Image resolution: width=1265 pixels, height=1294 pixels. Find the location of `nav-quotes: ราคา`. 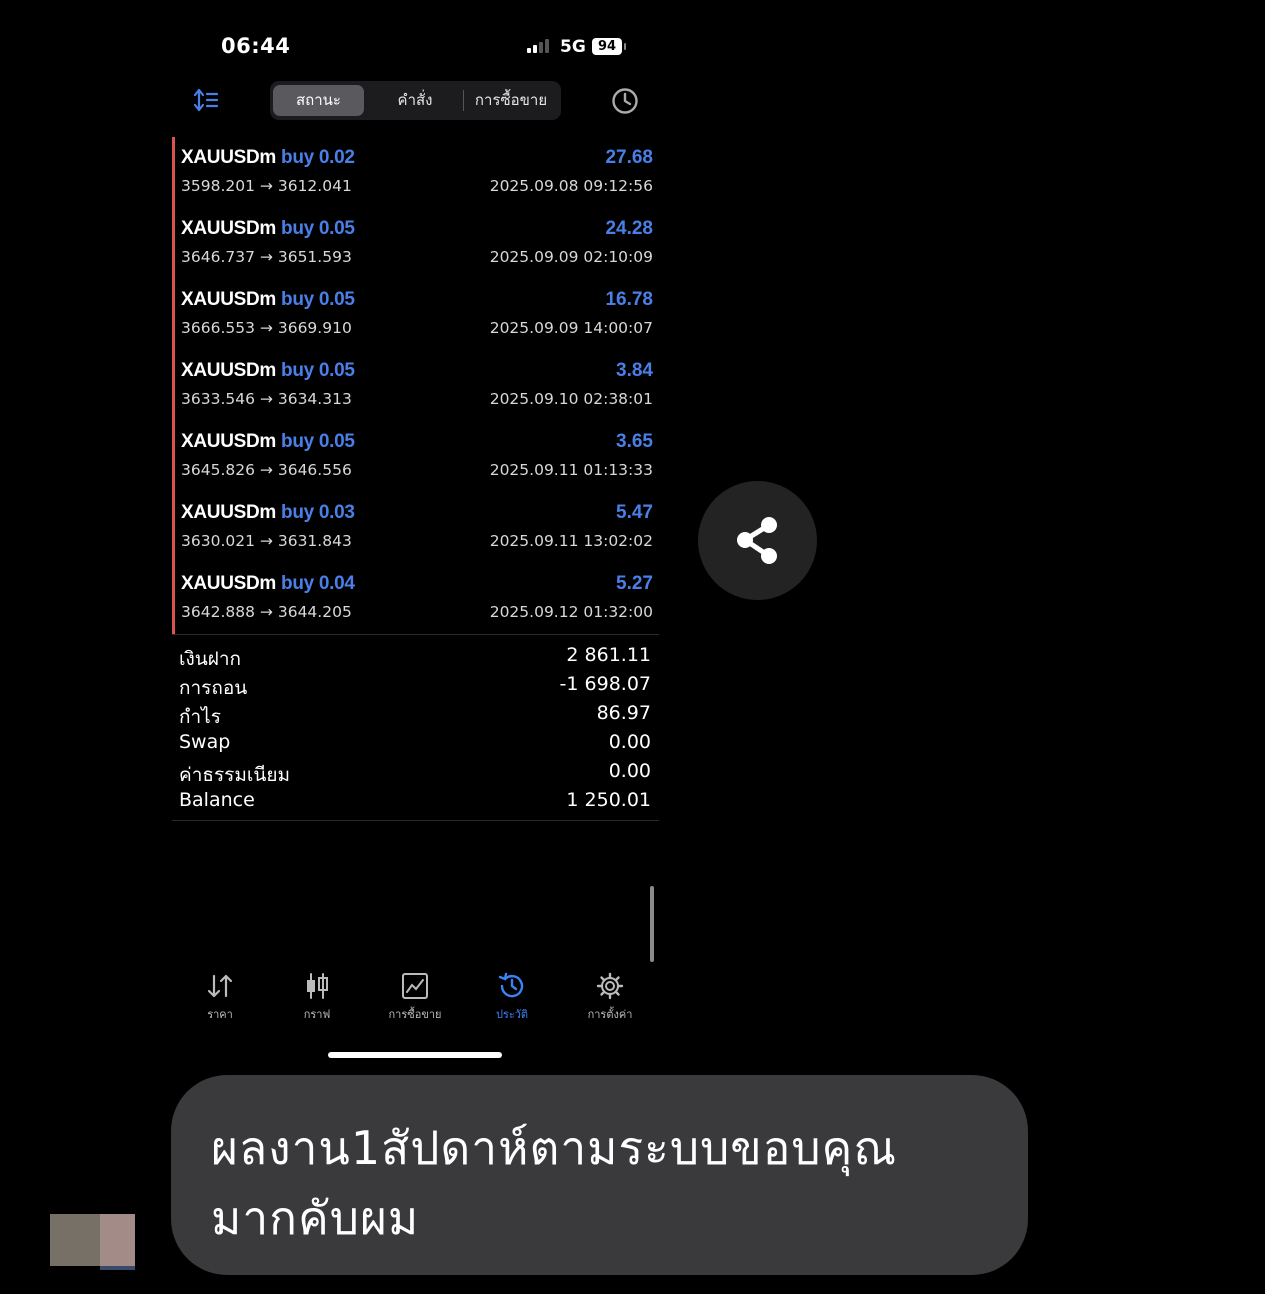

nav-quotes: ราคา is located at coordinates (220, 1002).